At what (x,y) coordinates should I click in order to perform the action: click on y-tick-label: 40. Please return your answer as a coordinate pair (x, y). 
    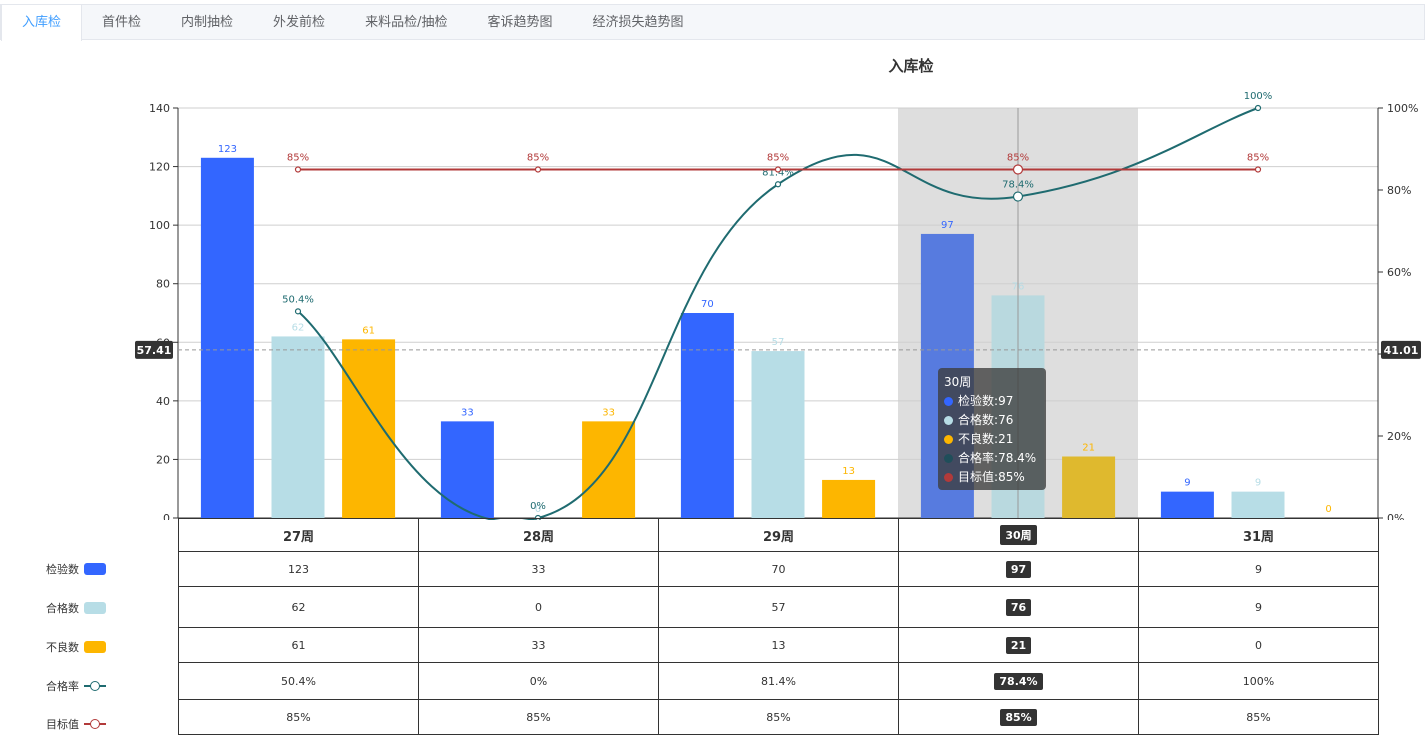
    Looking at the image, I should click on (163, 401).